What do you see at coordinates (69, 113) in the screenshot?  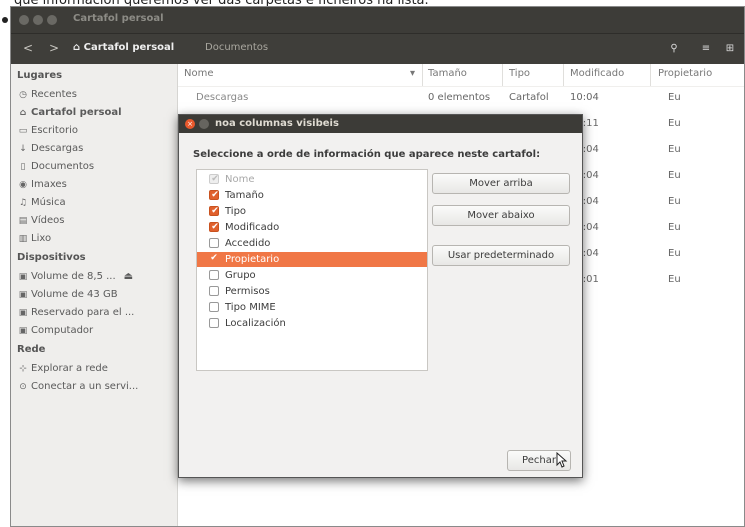 I see `sidebar-item: ⌂ Cartafol persoal` at bounding box center [69, 113].